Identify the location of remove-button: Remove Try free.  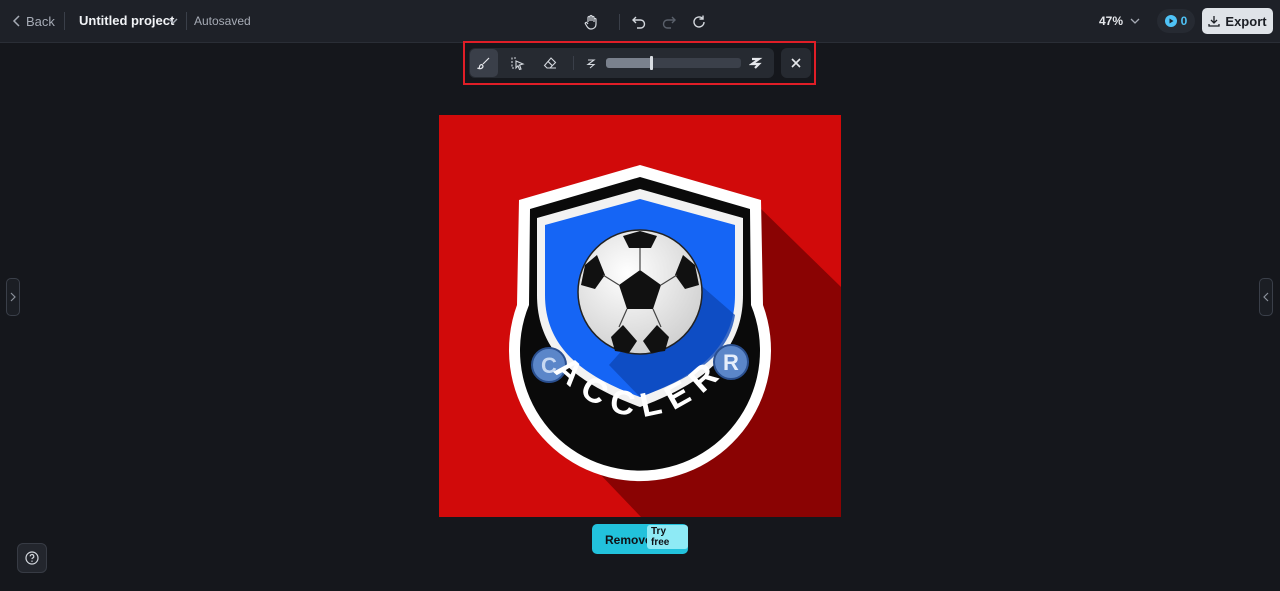
(640, 539).